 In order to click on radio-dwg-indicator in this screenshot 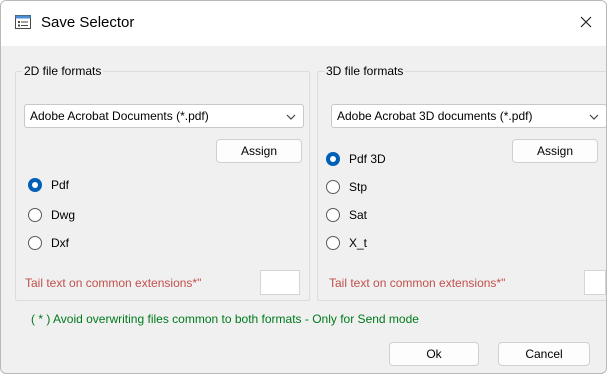, I will do `click(35, 215)`.